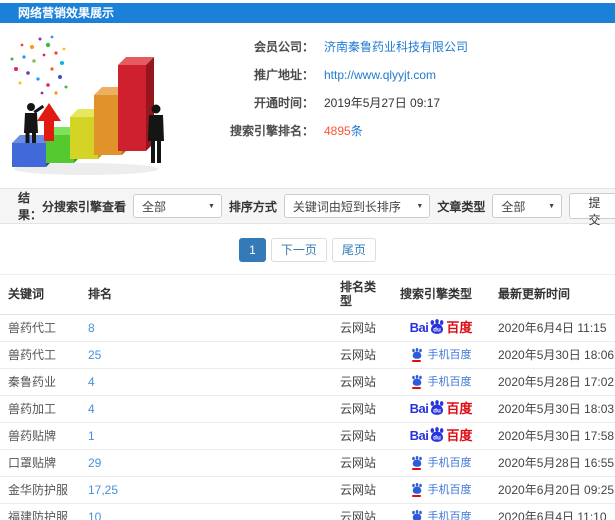  I want to click on member-company-link: 济南秦鲁药业科技有限公司, so click(396, 47).